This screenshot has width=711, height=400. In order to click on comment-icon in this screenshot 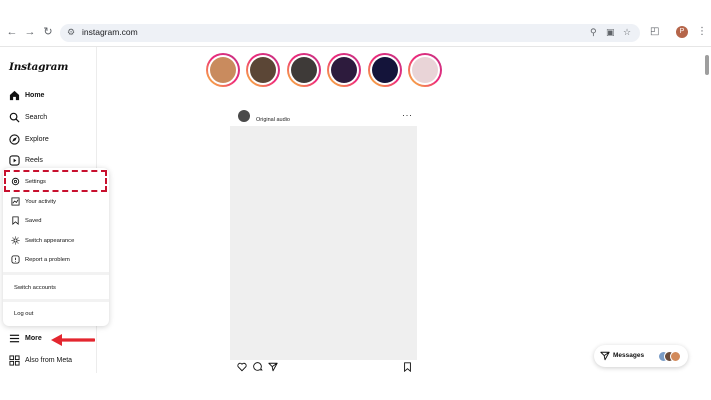, I will do `click(258, 367)`.